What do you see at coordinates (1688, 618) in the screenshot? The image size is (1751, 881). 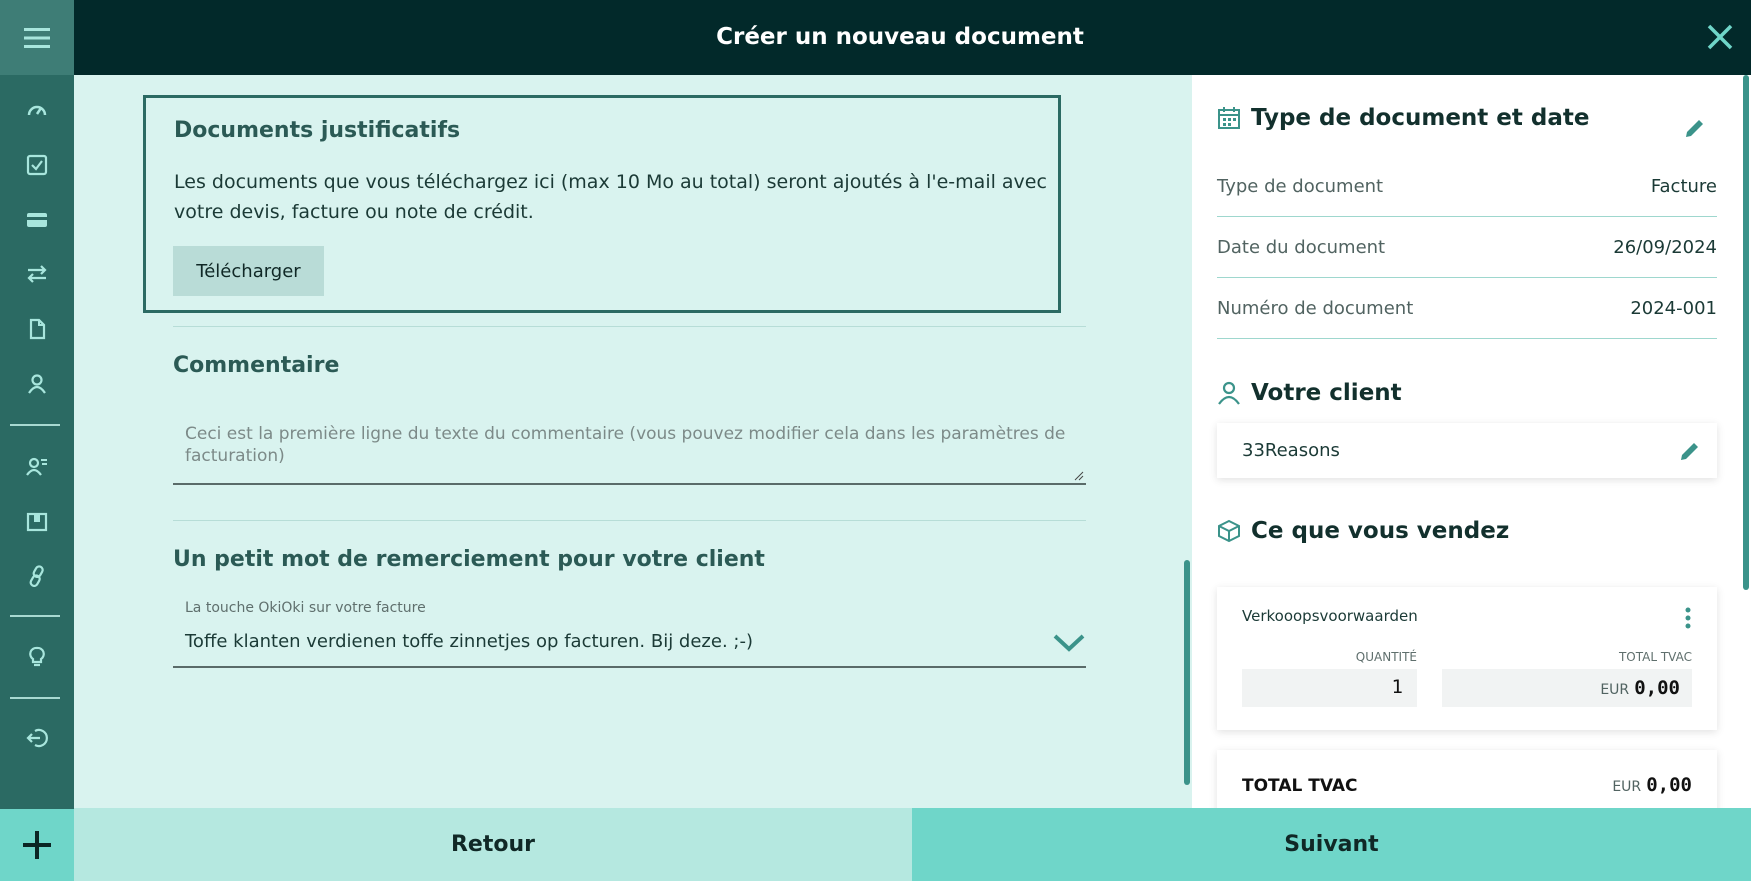 I see `more-options-icon` at bounding box center [1688, 618].